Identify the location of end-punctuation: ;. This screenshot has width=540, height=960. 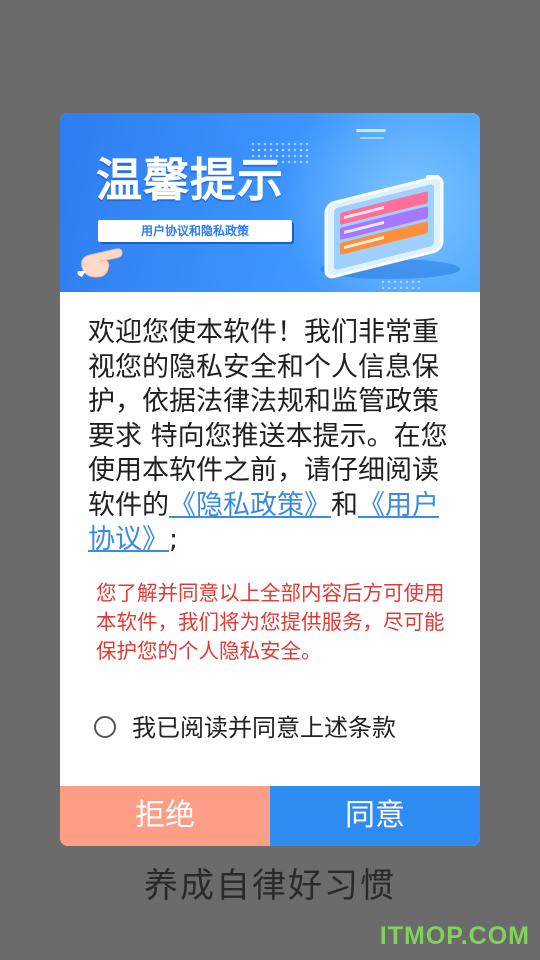
(174, 539).